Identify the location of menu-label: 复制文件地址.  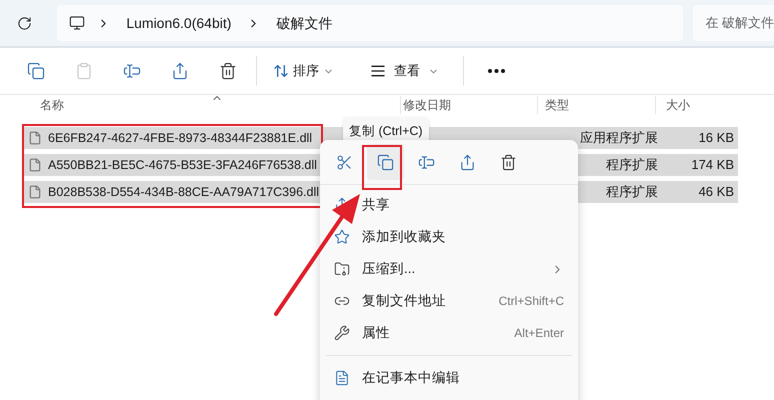
(404, 301).